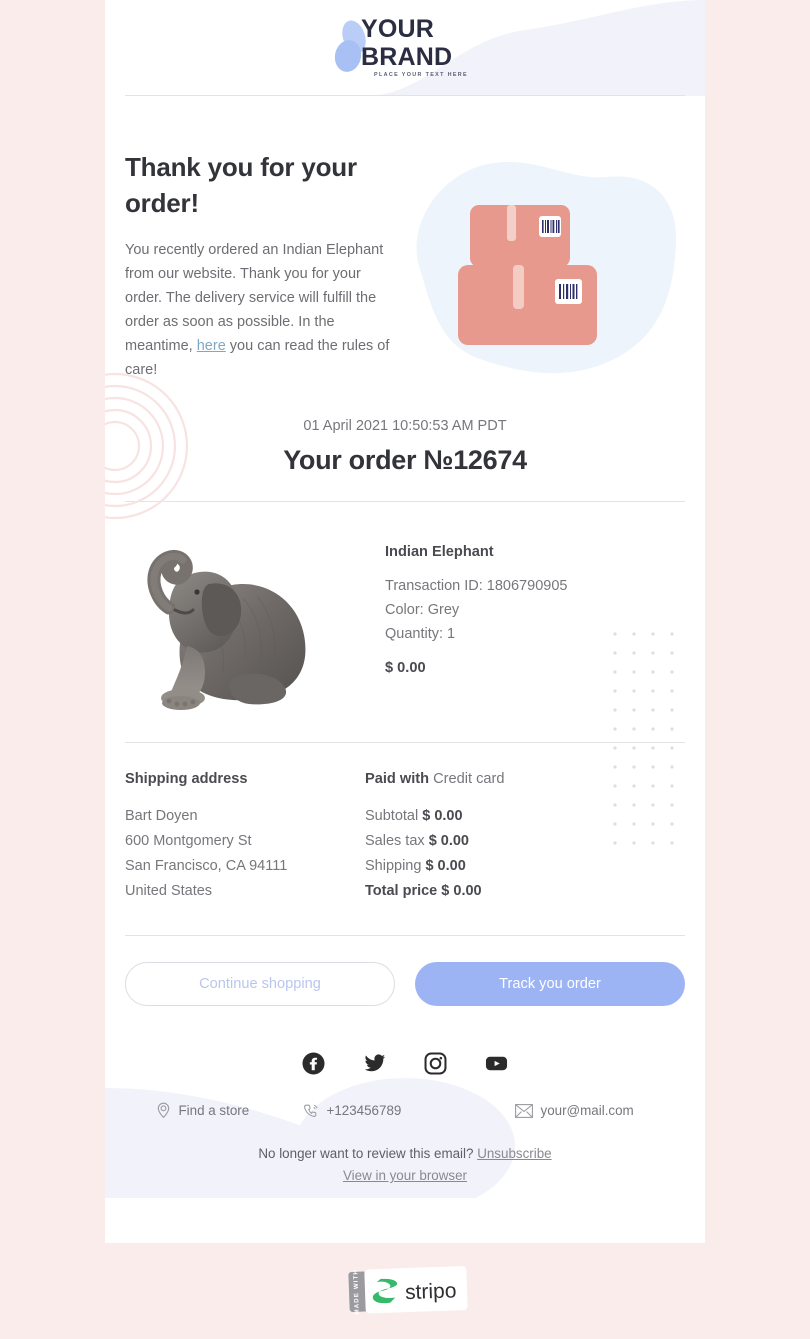 The width and height of the screenshot is (810, 1339). Describe the element at coordinates (485, 841) in the screenshot. I see `salestax-row: Sales tax $ 0.00` at that location.